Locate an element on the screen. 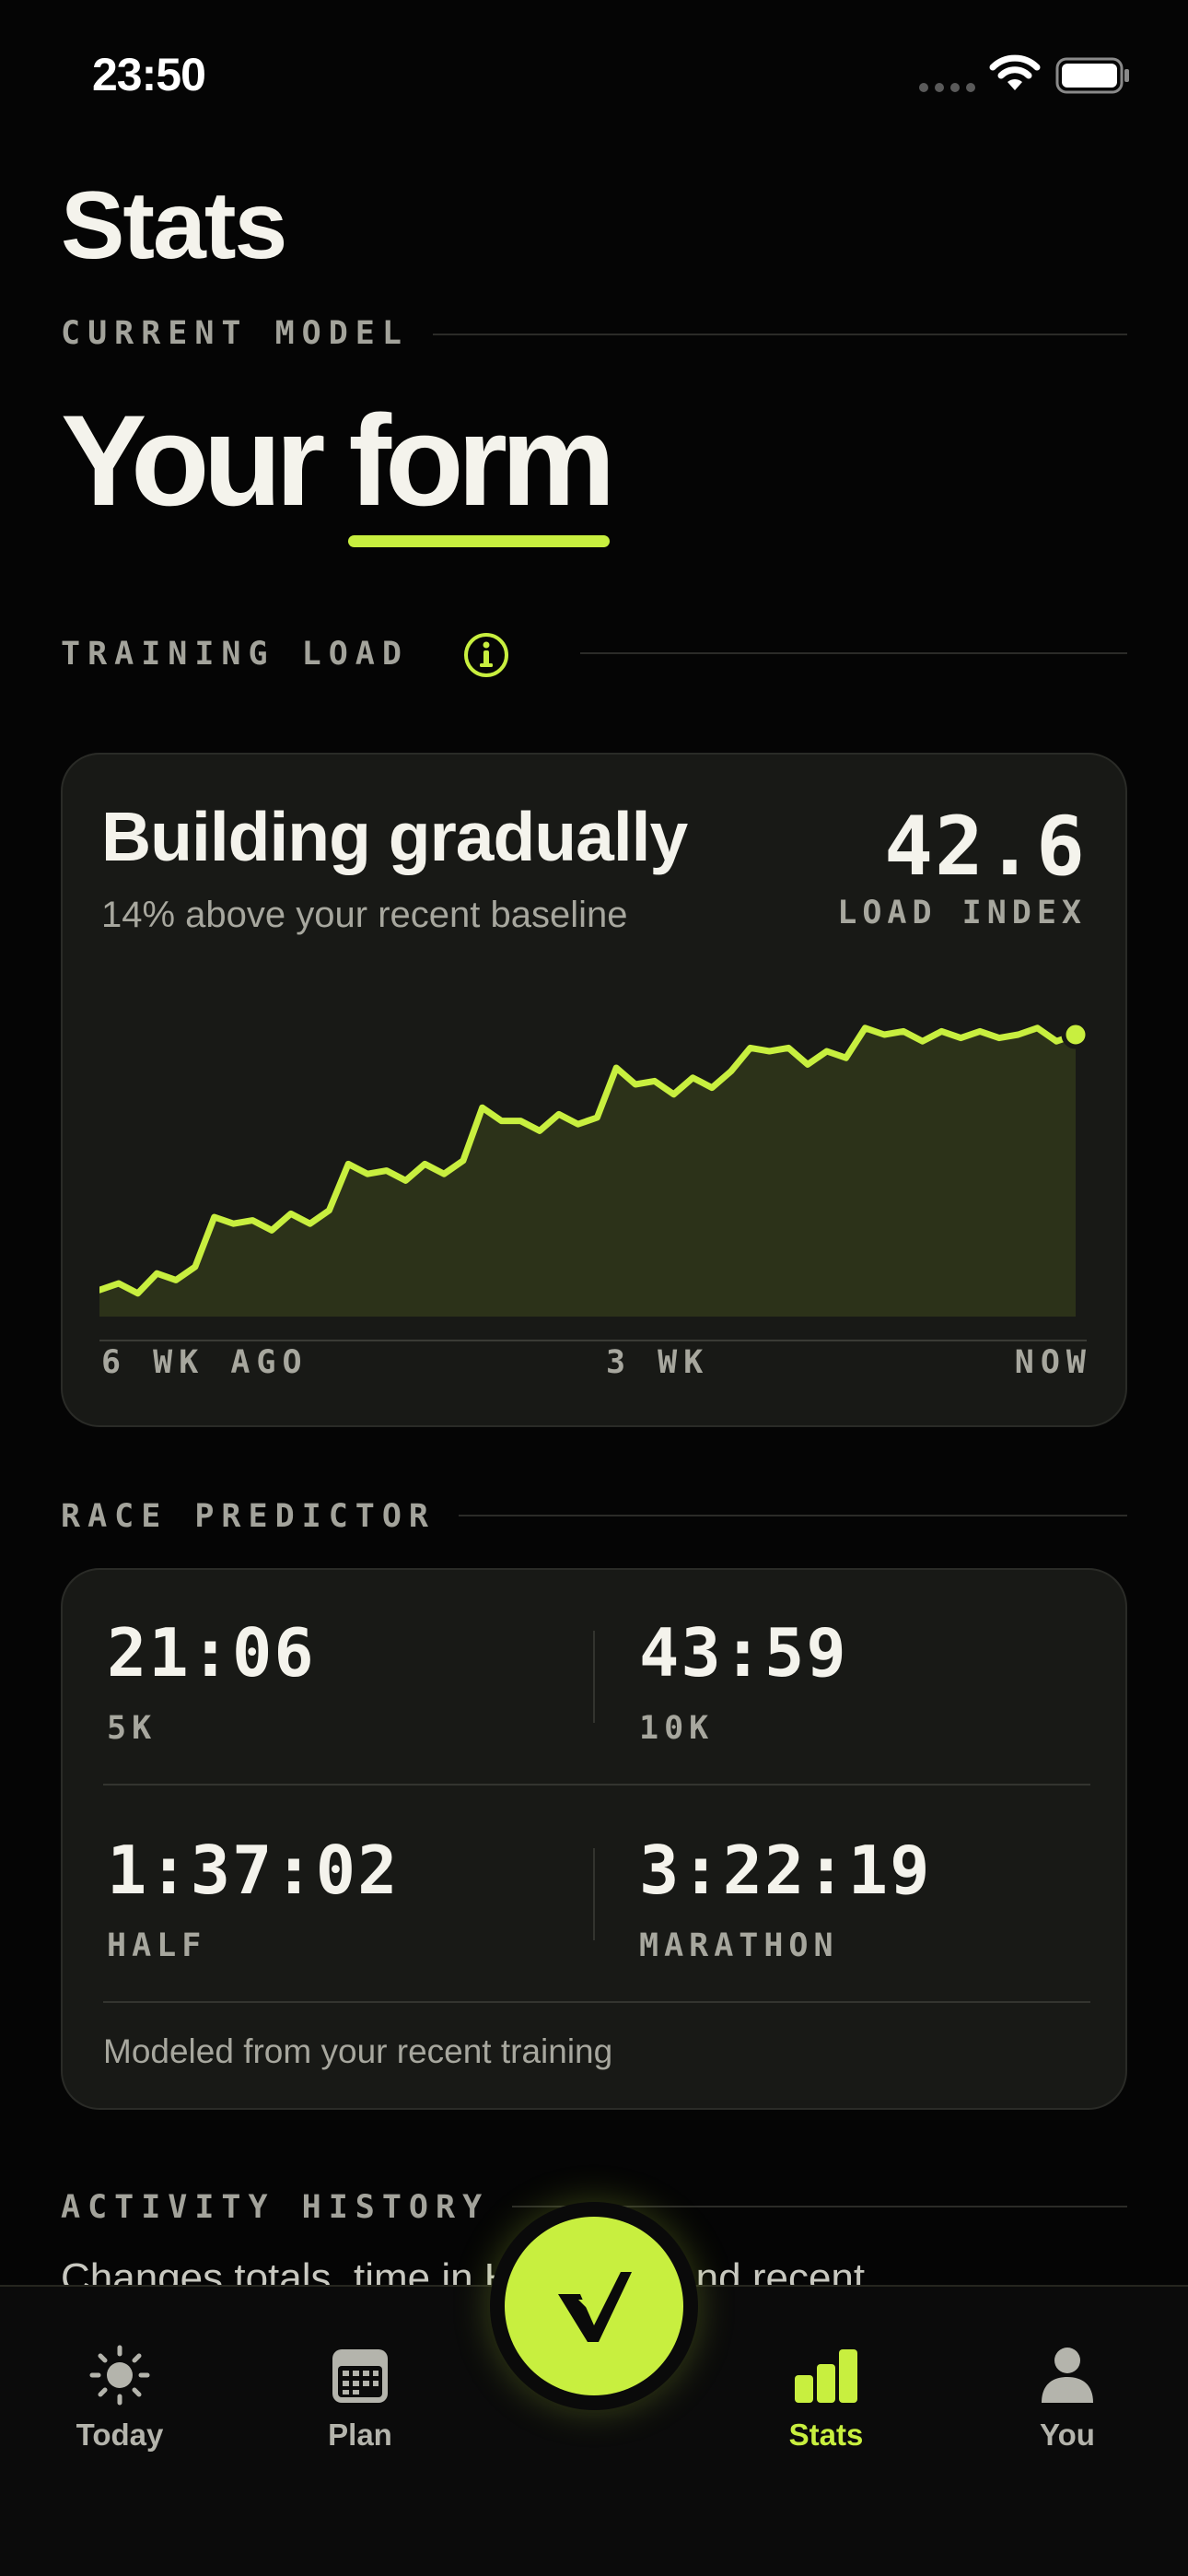 The width and height of the screenshot is (1188, 2576). training-load-label: TRAINING LOAD is located at coordinates (235, 654).